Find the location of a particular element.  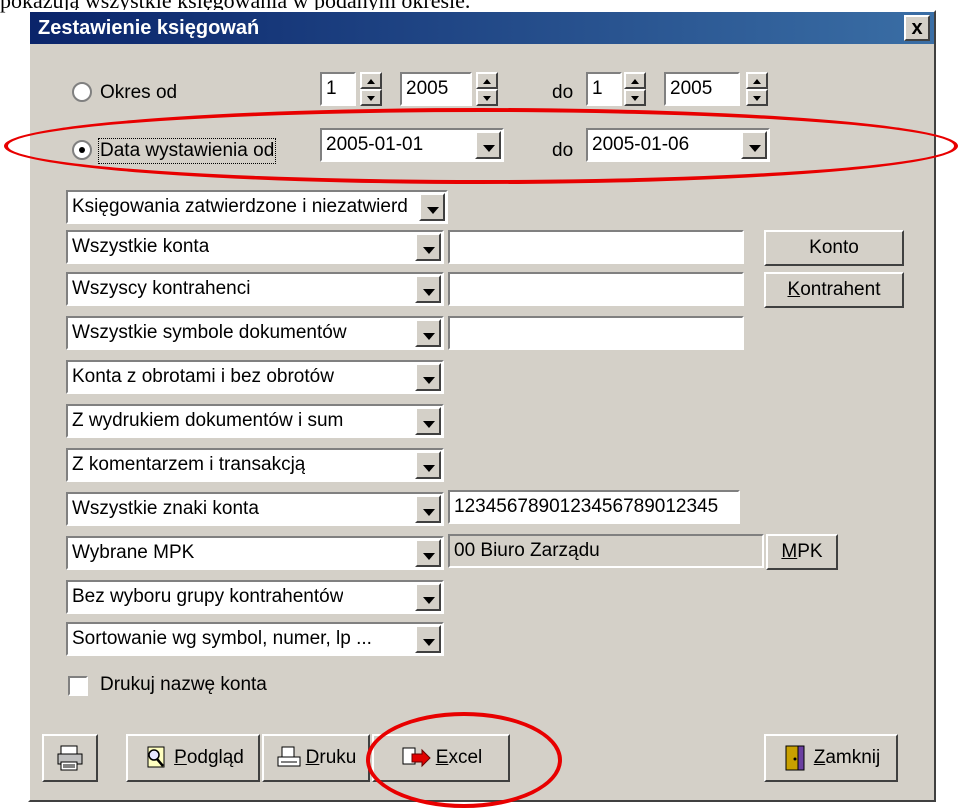

kontrahent-button: Kontrahent is located at coordinates (834, 290).